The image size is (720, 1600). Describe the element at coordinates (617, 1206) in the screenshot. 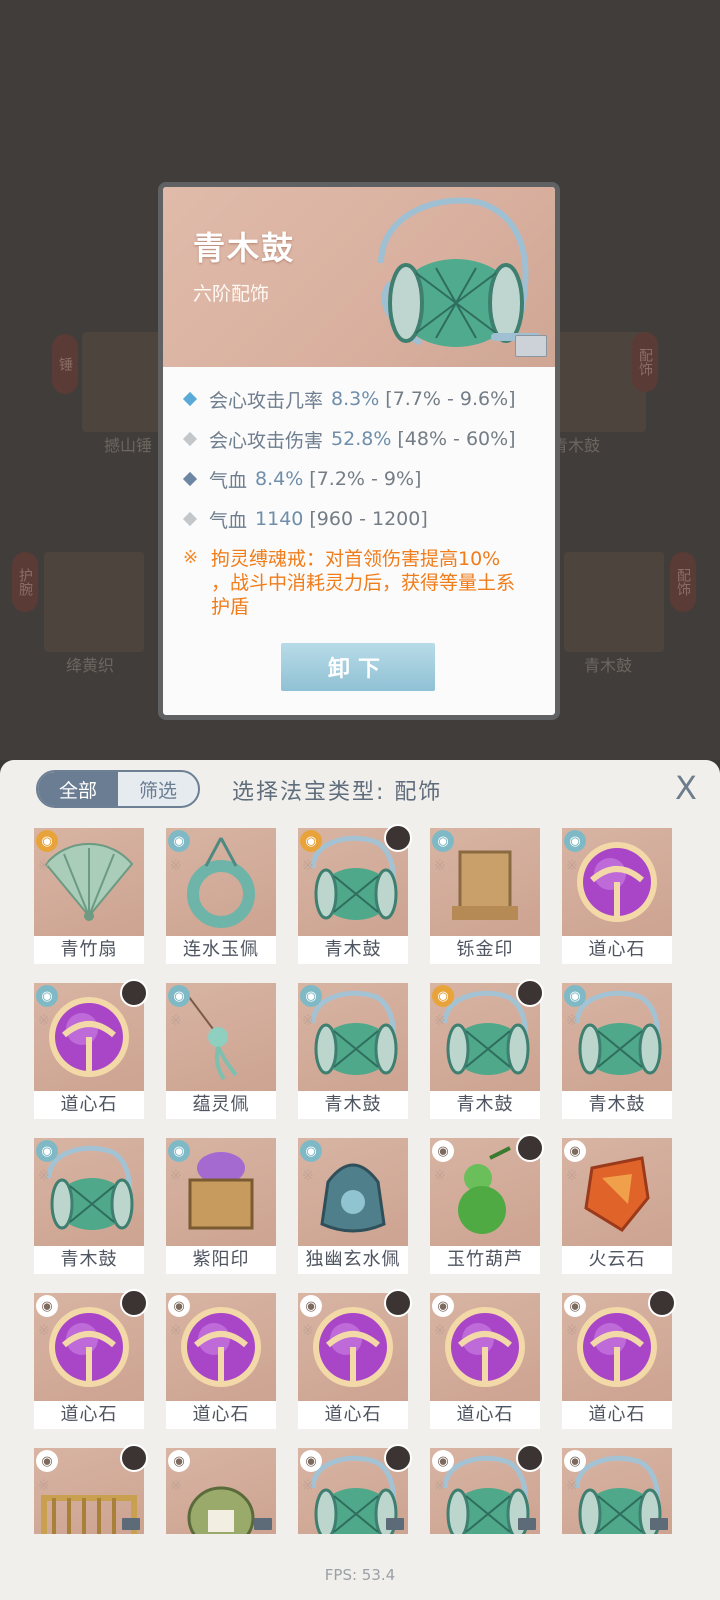

I see `item-card: ◉ ※ 火云石` at that location.